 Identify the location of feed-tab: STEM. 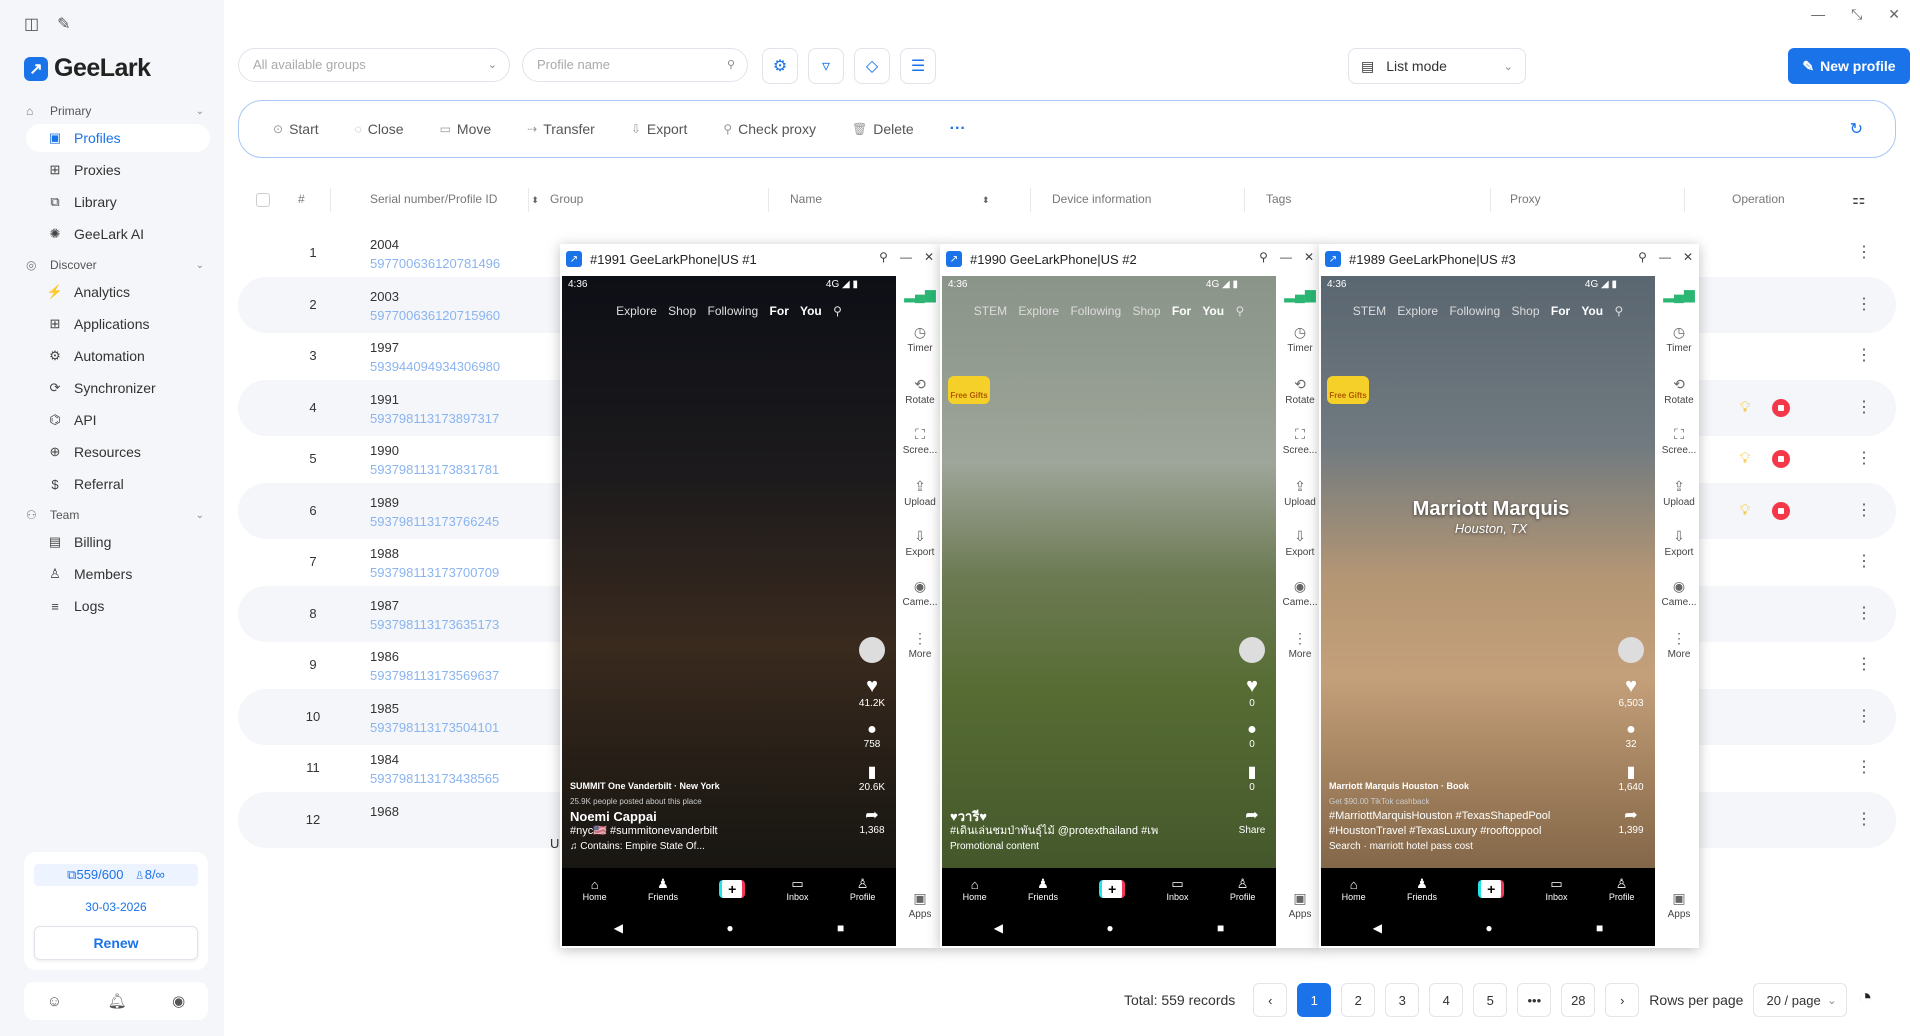
(990, 311).